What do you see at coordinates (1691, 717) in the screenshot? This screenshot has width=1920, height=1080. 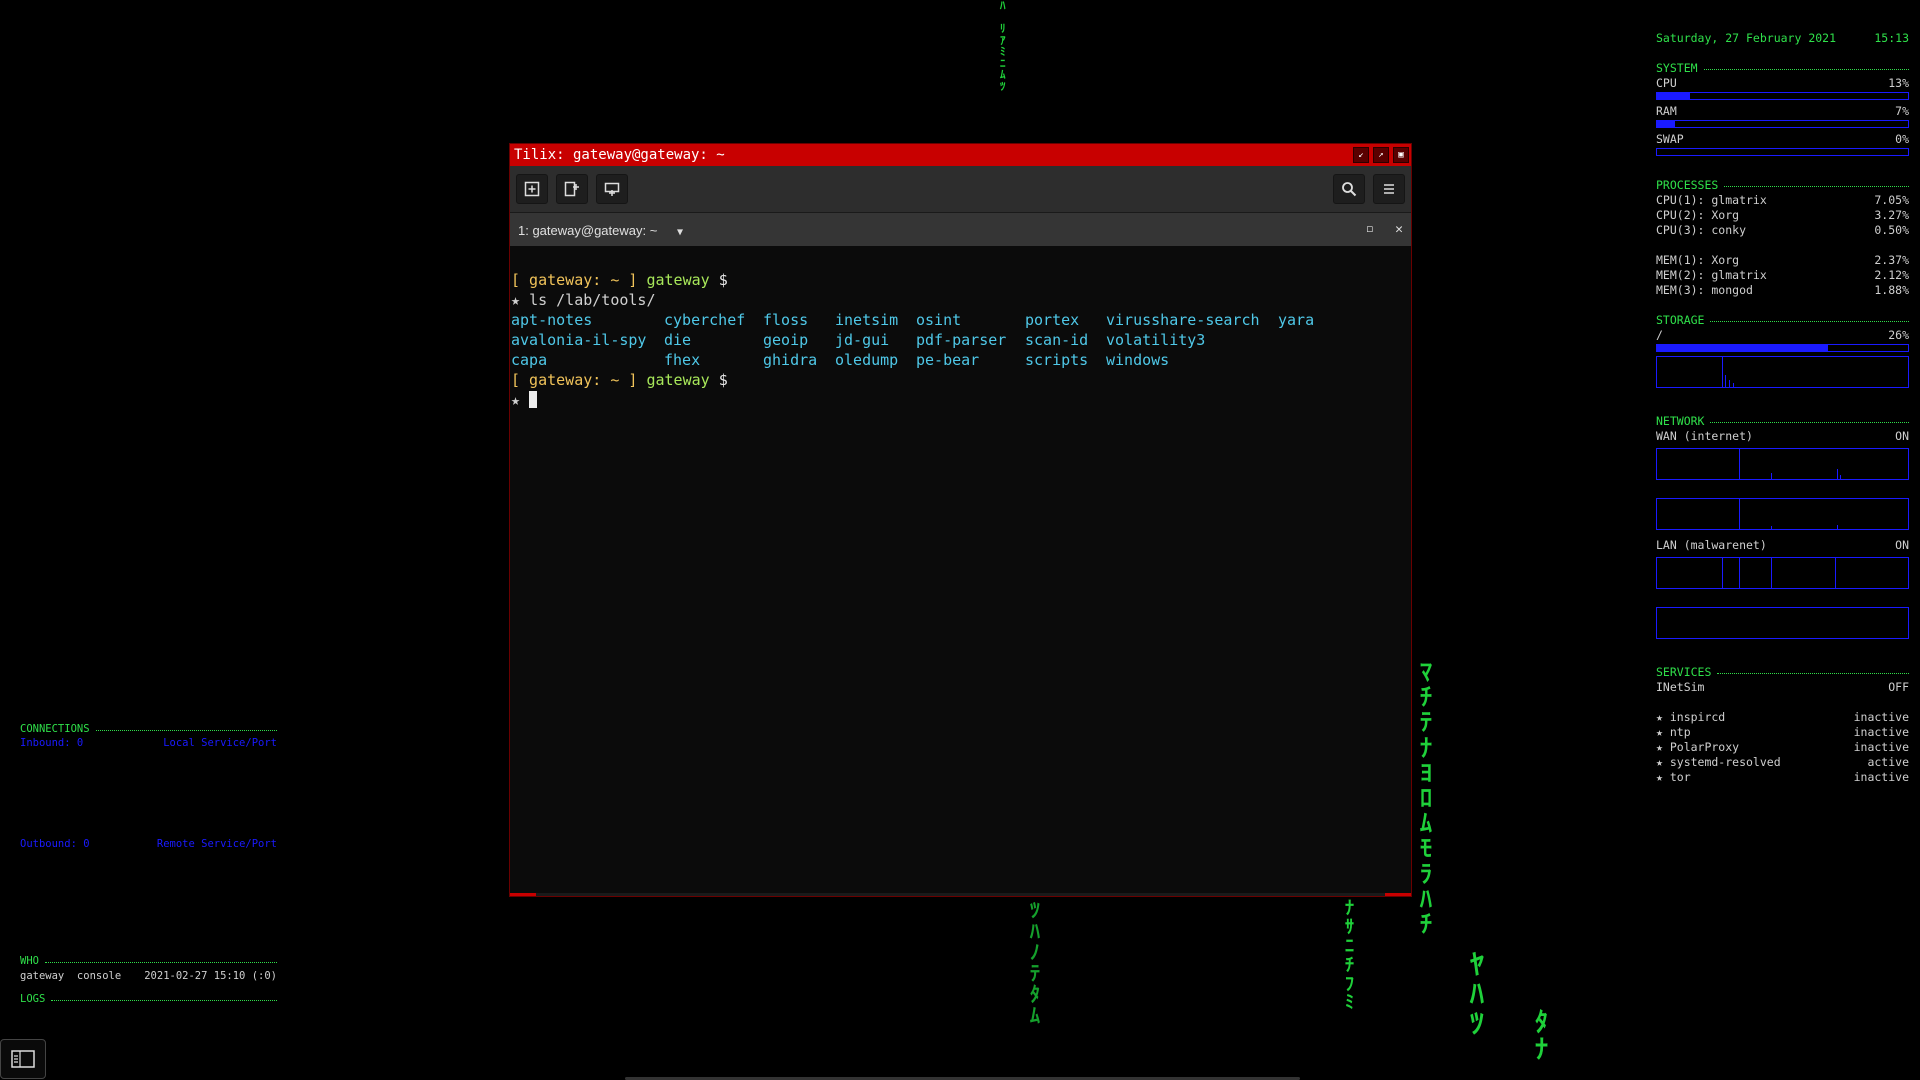 I see `service-row-name: ★ inspircd` at bounding box center [1691, 717].